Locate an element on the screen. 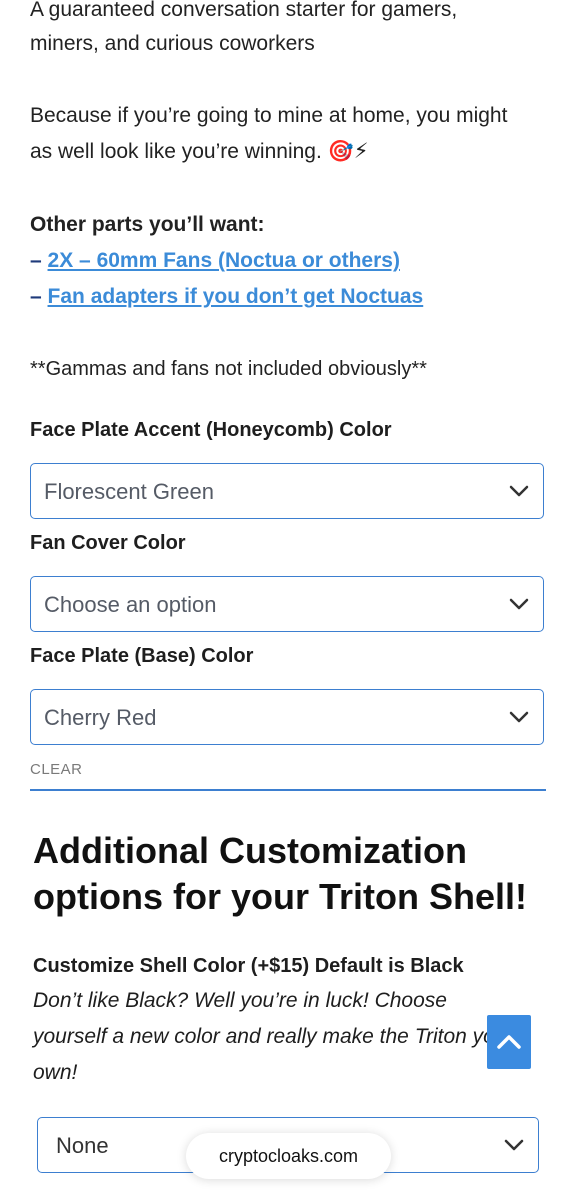  accent-color-select: Florescent Green is located at coordinates (287, 491).